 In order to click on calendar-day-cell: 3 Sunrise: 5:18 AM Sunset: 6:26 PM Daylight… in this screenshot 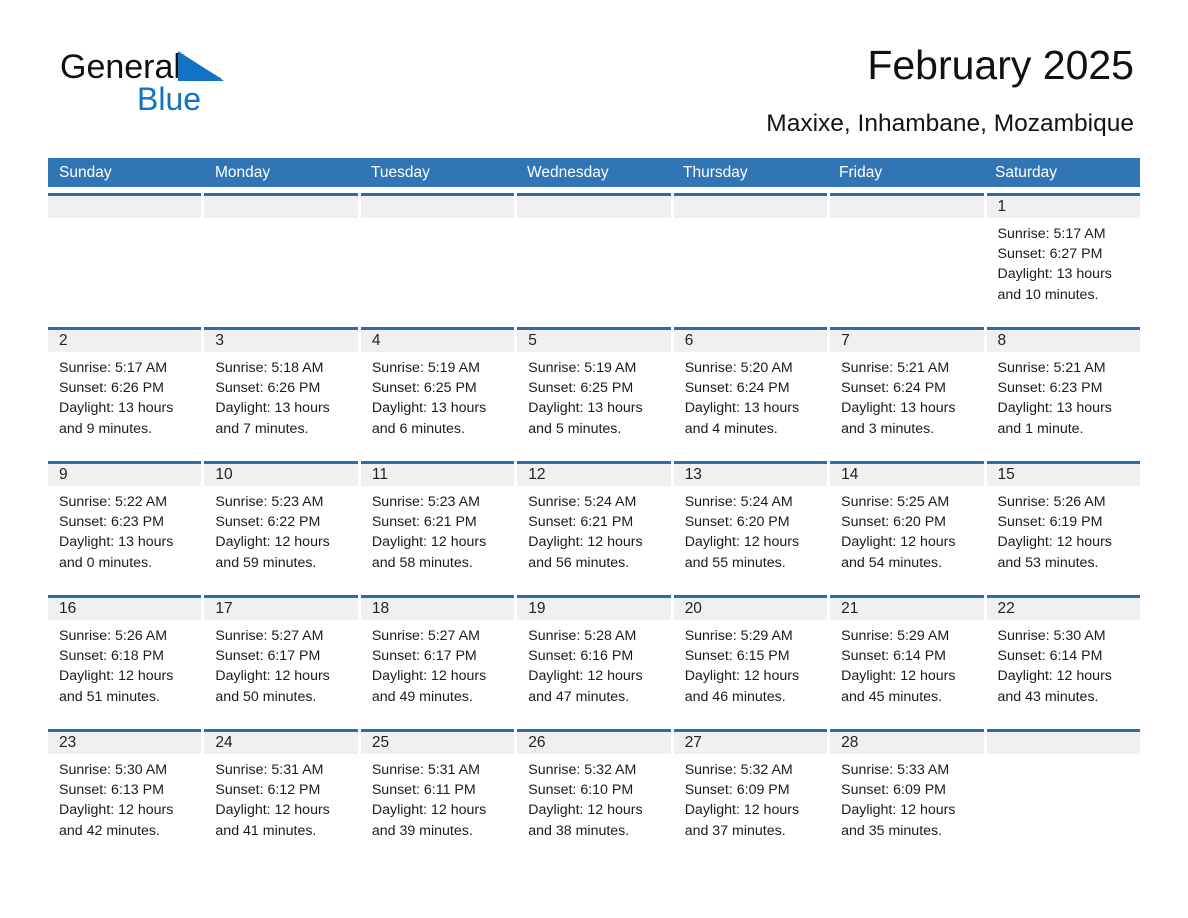, I will do `click(281, 391)`.